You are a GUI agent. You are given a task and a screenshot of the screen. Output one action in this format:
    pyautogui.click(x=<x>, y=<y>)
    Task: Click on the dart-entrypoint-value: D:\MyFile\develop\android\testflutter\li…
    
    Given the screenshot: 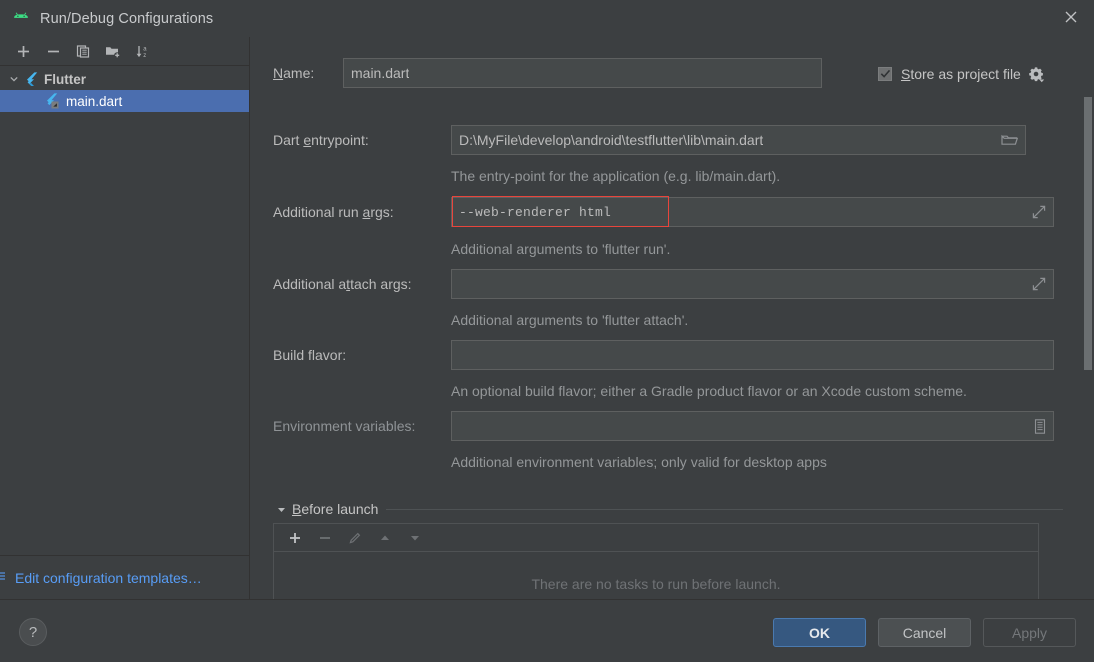 What is the action you would take?
    pyautogui.click(x=611, y=140)
    